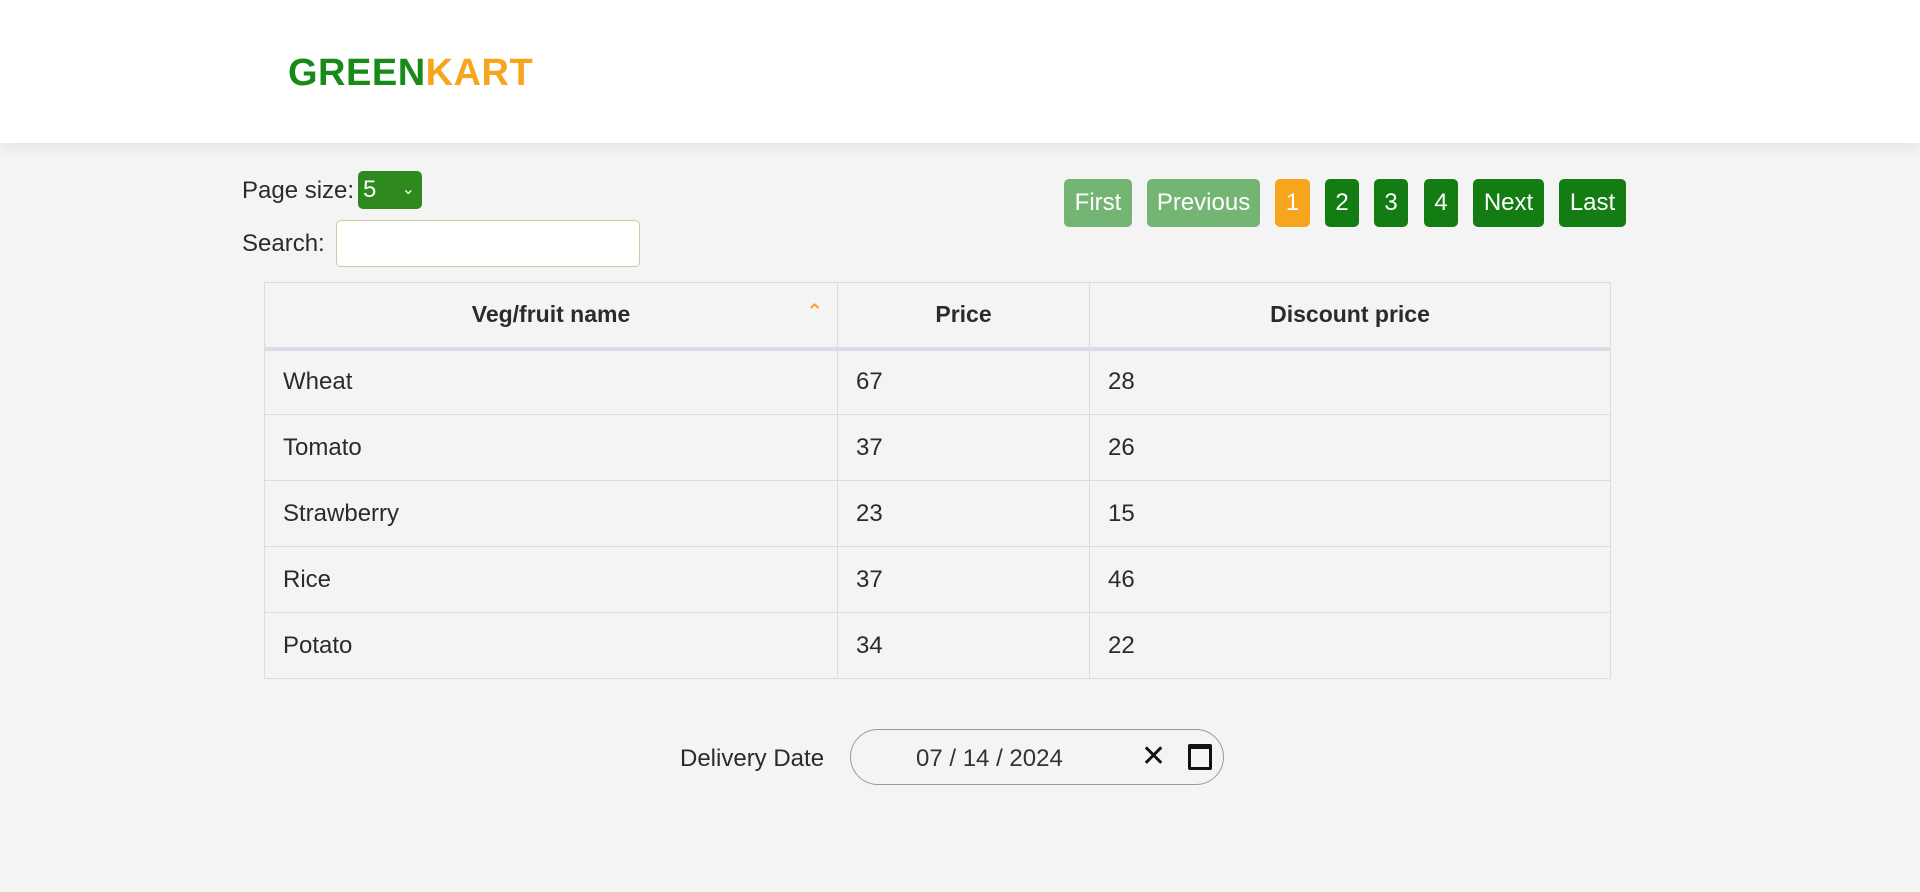  What do you see at coordinates (1391, 203) in the screenshot?
I see `page-button-3: 3` at bounding box center [1391, 203].